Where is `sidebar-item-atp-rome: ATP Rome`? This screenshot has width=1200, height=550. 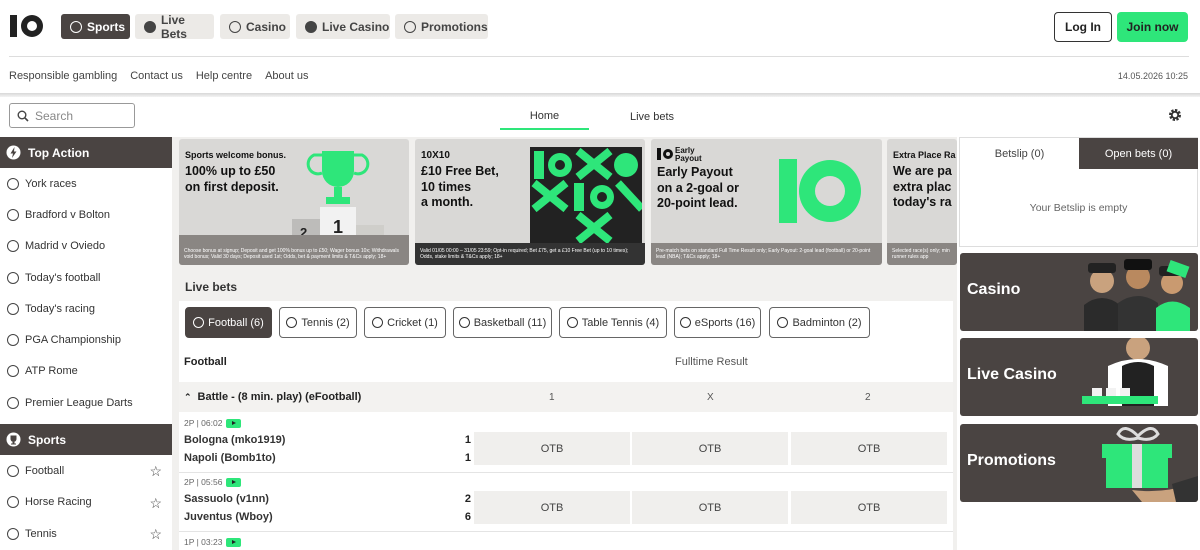 sidebar-item-atp-rome: ATP Rome is located at coordinates (86, 371).